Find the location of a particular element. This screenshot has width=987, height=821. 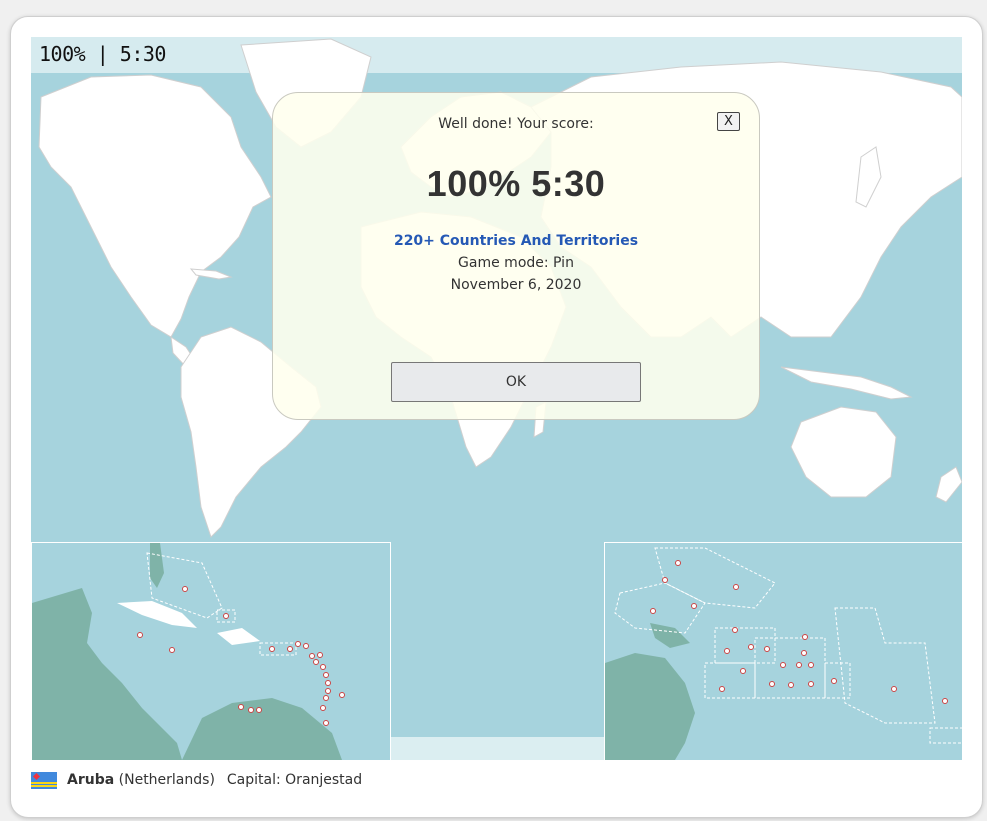

final-score: 100% 5:30 is located at coordinates (516, 183).